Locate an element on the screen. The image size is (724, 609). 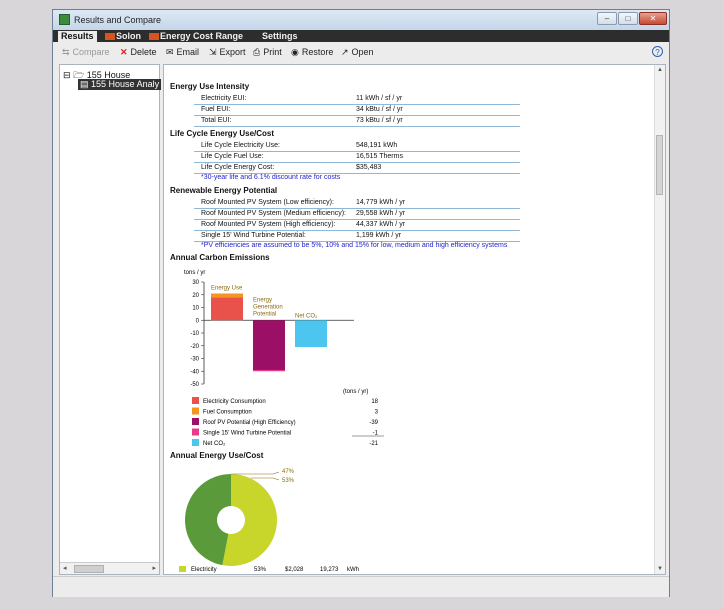
bar-wind-turbine-potential is located at coordinates (269, 370).